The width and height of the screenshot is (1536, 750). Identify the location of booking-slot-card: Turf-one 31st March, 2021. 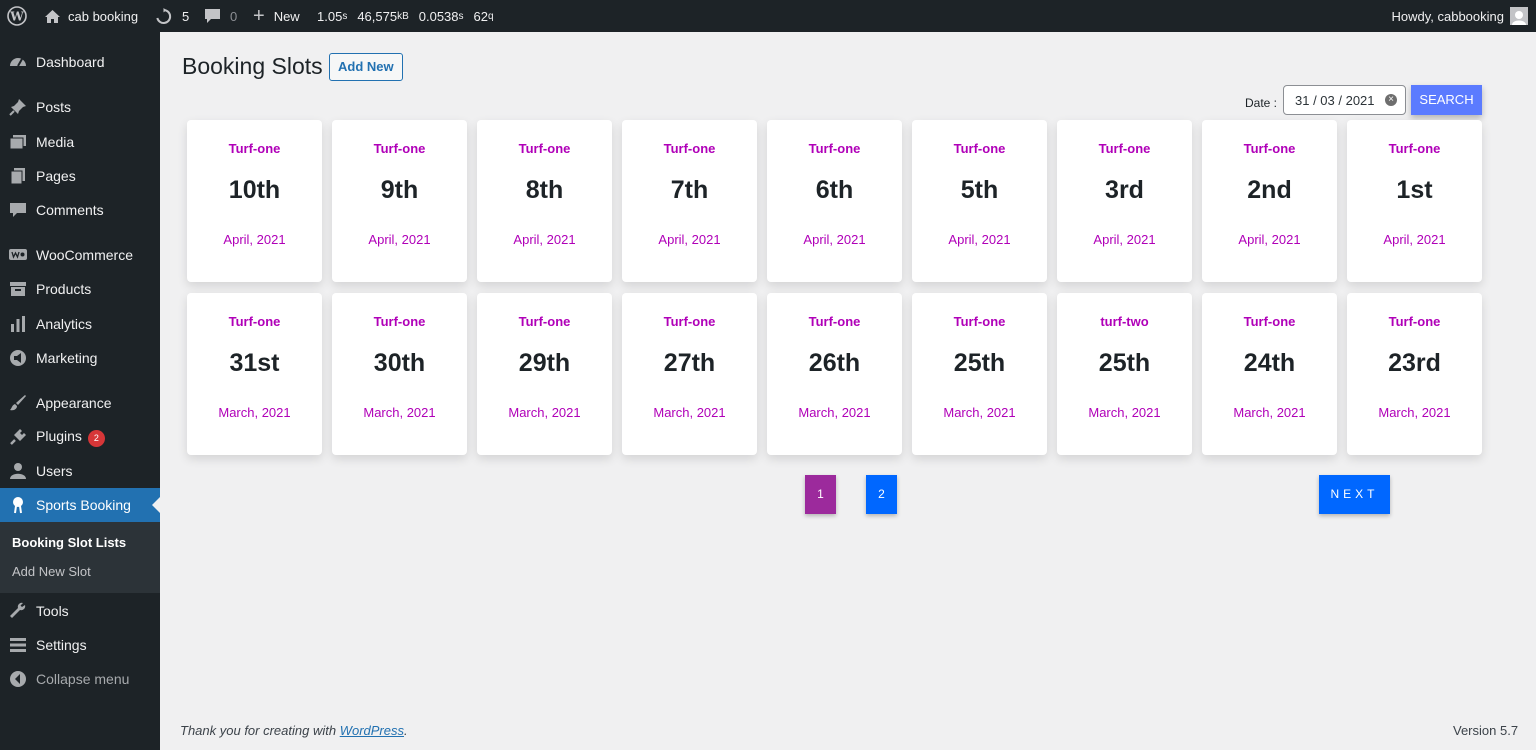
(254, 374).